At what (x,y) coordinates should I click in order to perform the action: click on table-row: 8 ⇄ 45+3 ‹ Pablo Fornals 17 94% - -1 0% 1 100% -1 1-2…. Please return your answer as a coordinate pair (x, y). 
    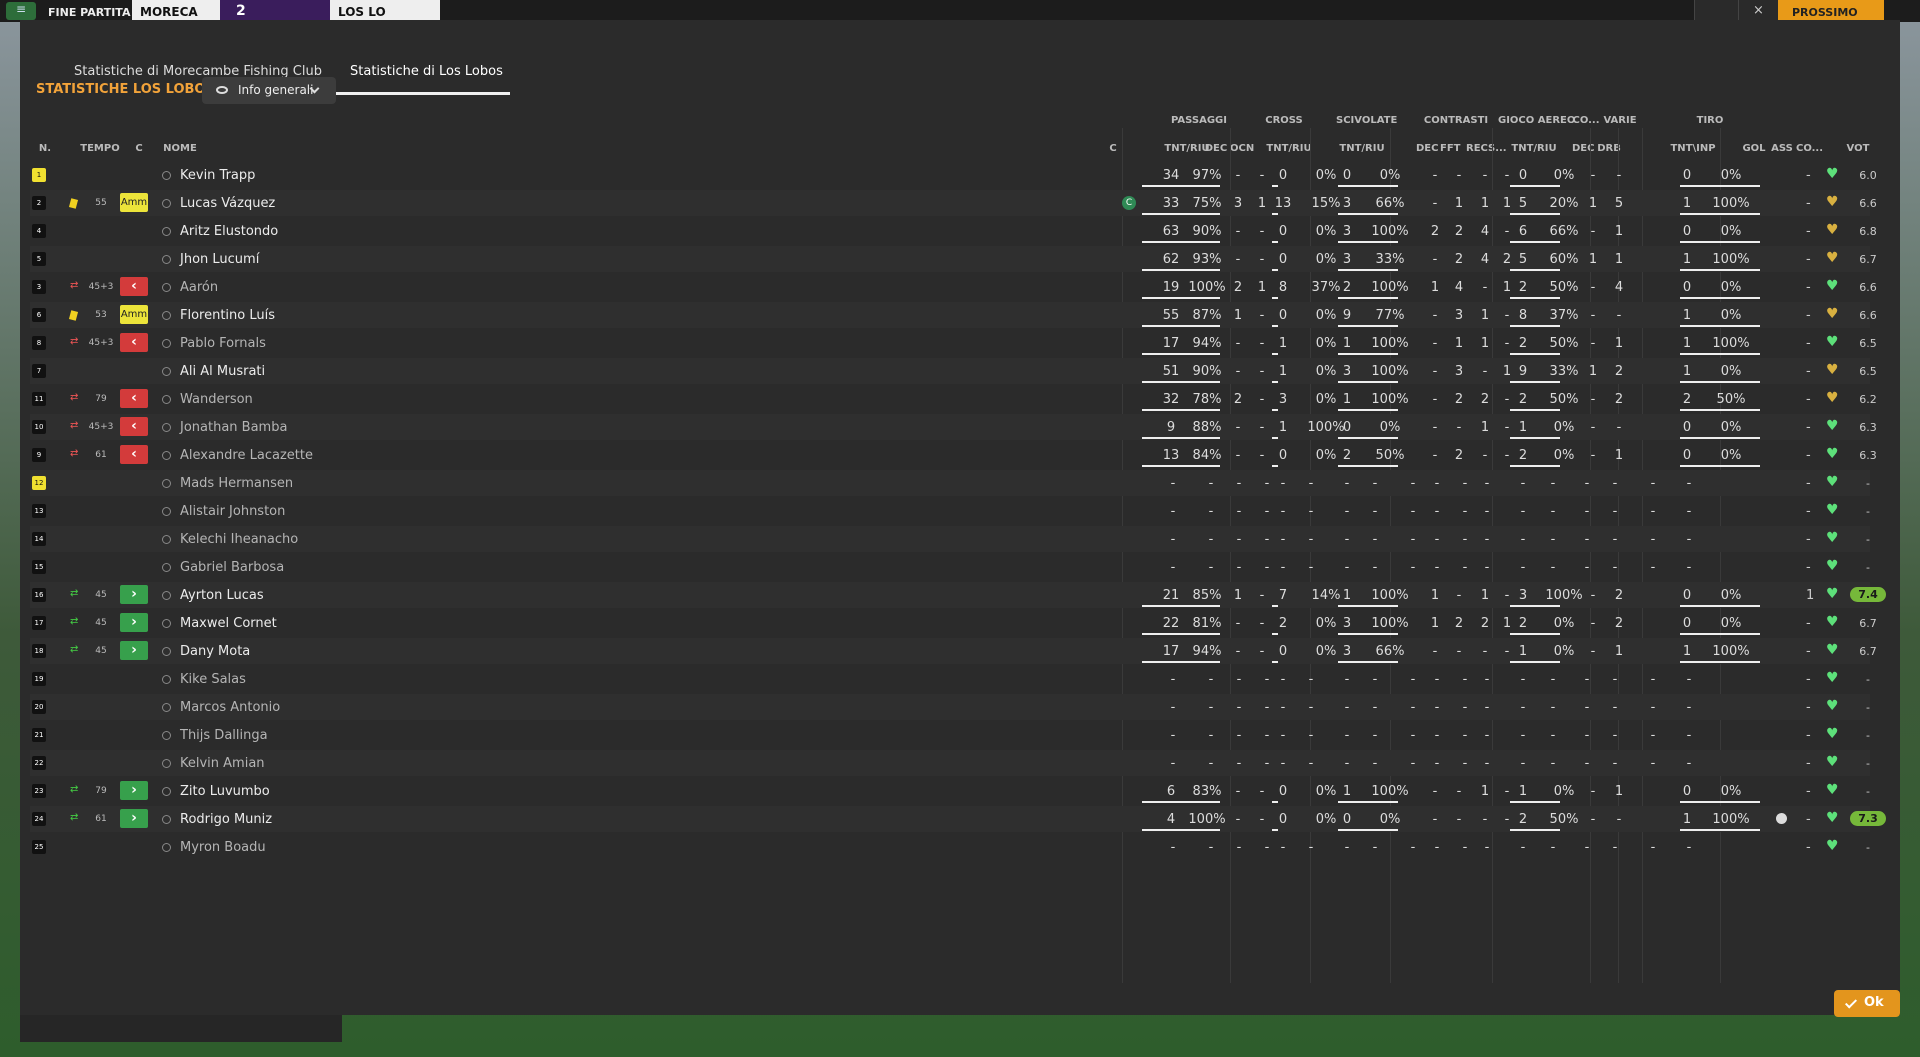
    Looking at the image, I should click on (953, 343).